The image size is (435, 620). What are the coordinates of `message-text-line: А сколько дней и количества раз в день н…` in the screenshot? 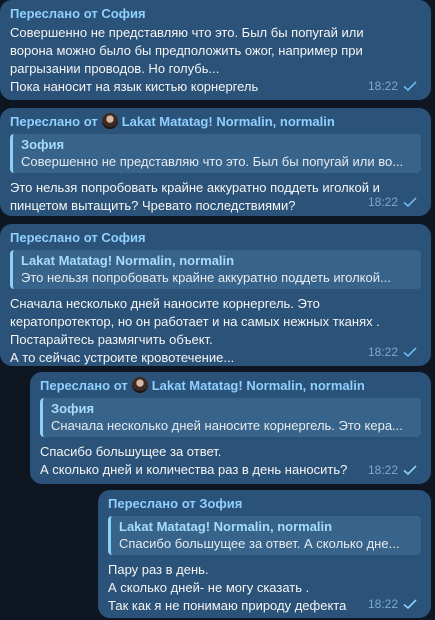 It's located at (194, 469).